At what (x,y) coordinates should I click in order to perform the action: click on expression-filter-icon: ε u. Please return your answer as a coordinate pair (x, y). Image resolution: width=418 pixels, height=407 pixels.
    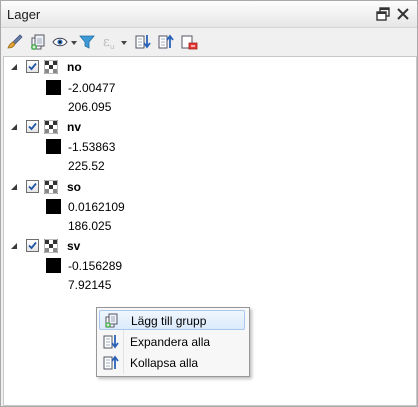
    Looking at the image, I should click on (110, 42).